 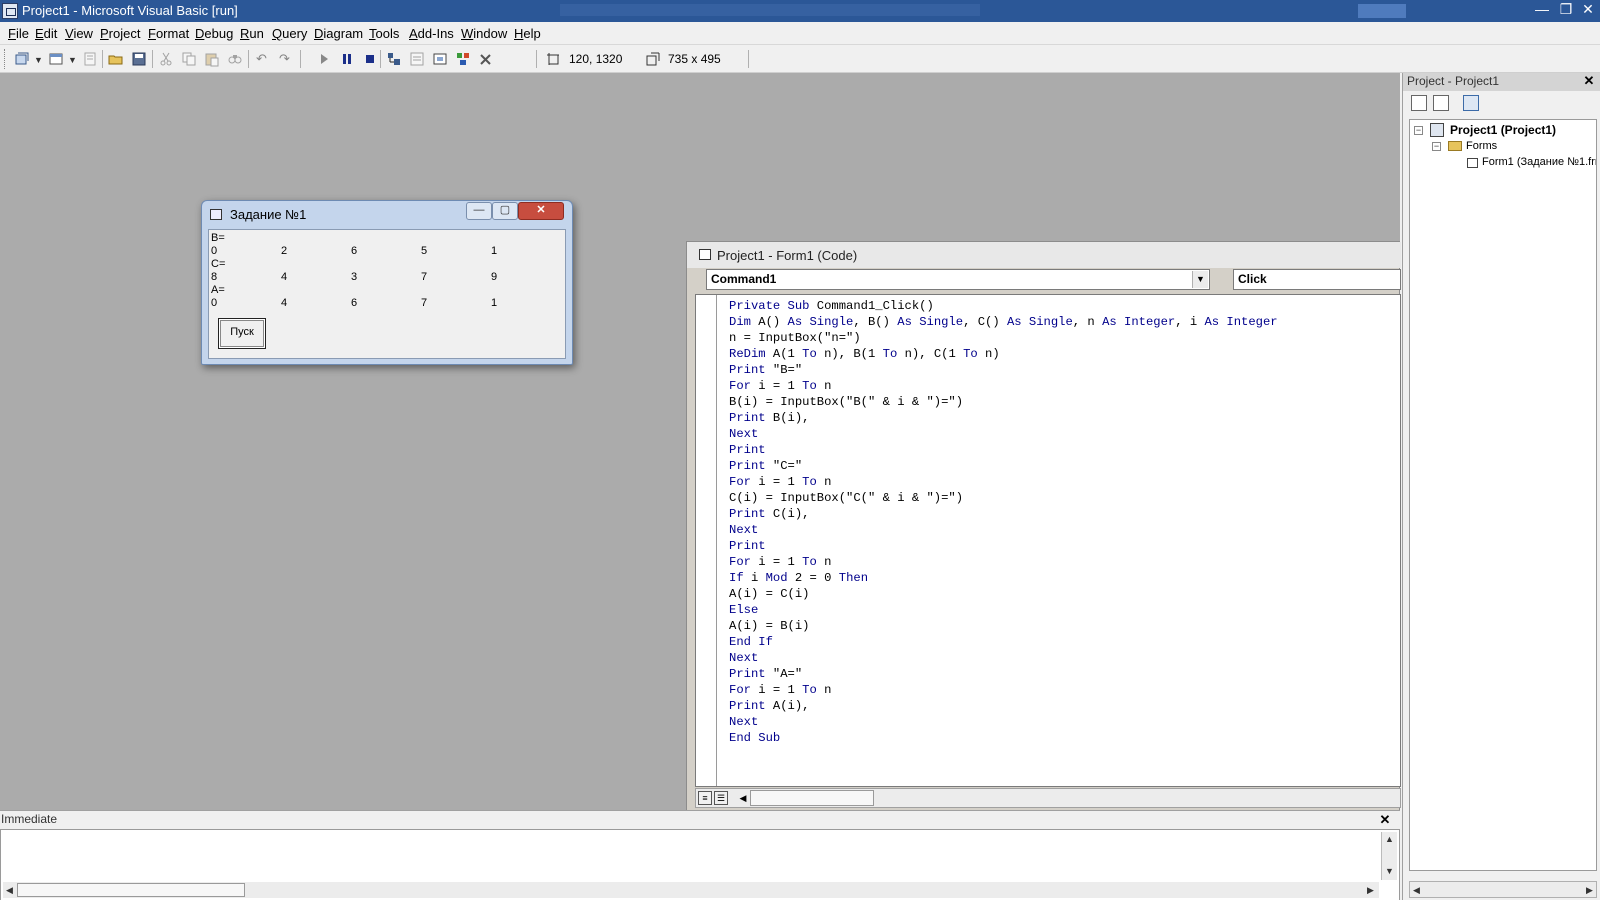 I want to click on menu-run: Run, so click(x=252, y=33).